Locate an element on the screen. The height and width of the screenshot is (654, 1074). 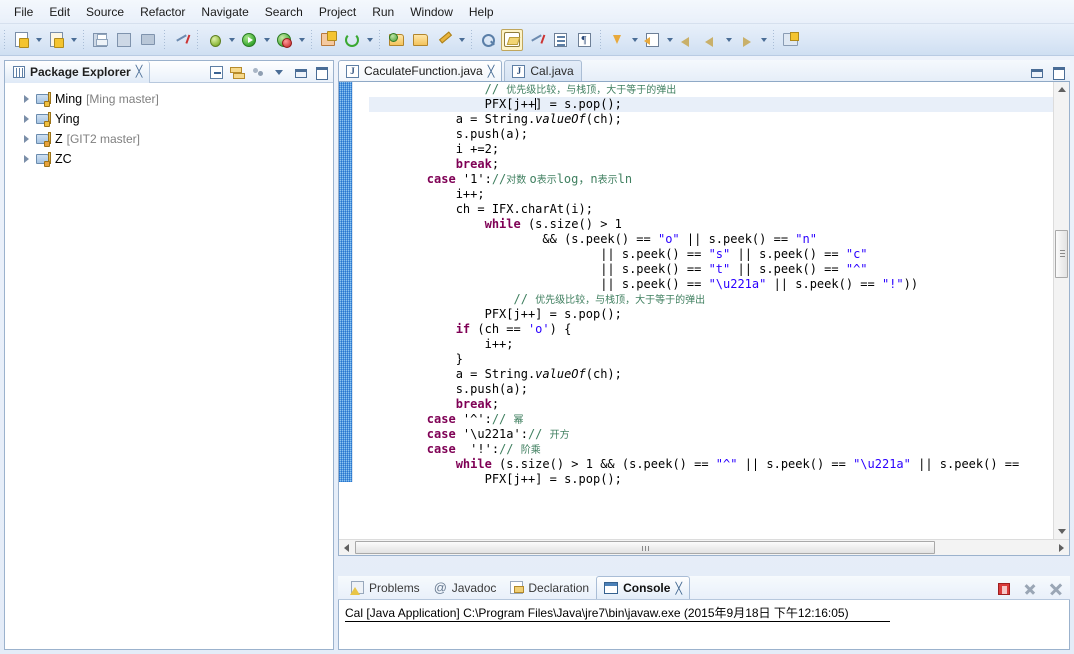
skip-breakpoints-button is located at coordinates (536, 40).